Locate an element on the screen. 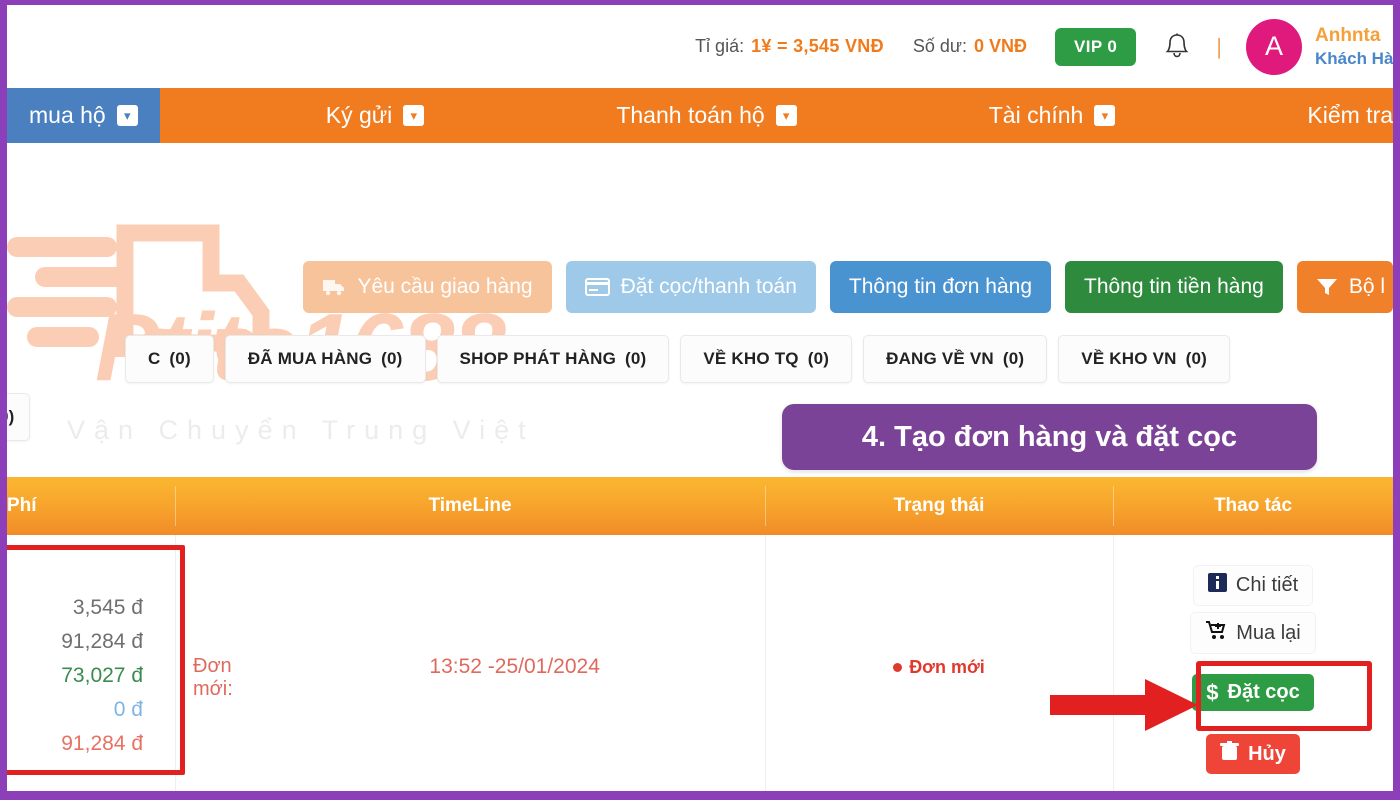 The image size is (1400, 800). action-label: Bộ l is located at coordinates (1366, 286).